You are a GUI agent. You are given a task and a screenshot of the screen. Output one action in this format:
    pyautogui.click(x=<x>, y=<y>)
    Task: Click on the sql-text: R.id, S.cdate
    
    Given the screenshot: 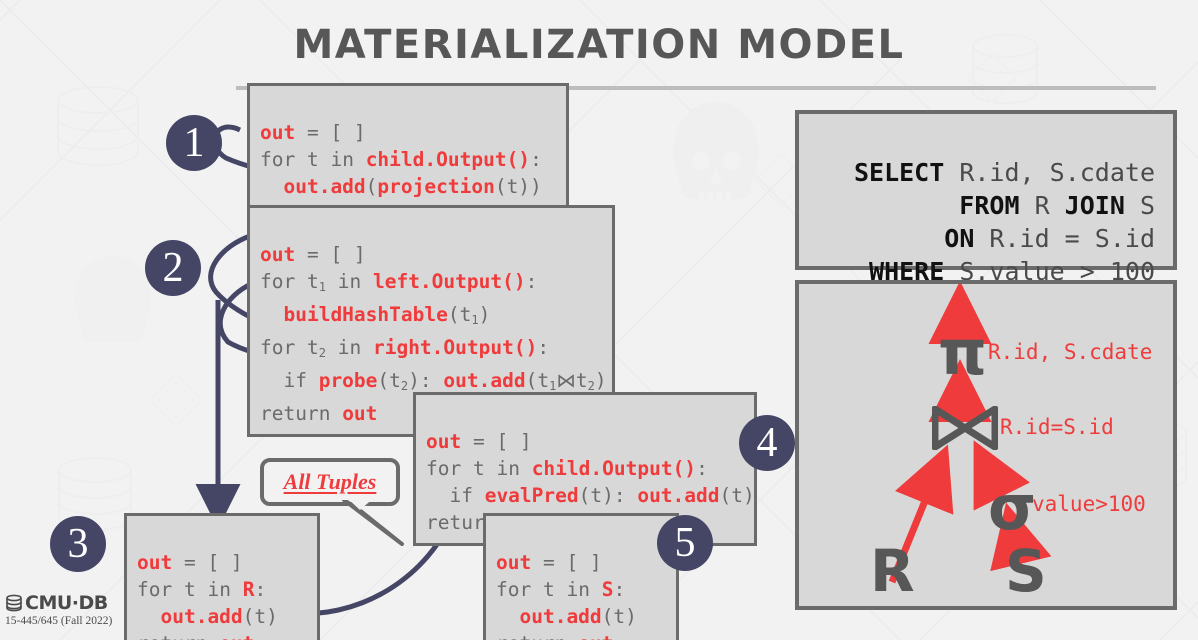 What is the action you would take?
    pyautogui.click(x=1049, y=172)
    